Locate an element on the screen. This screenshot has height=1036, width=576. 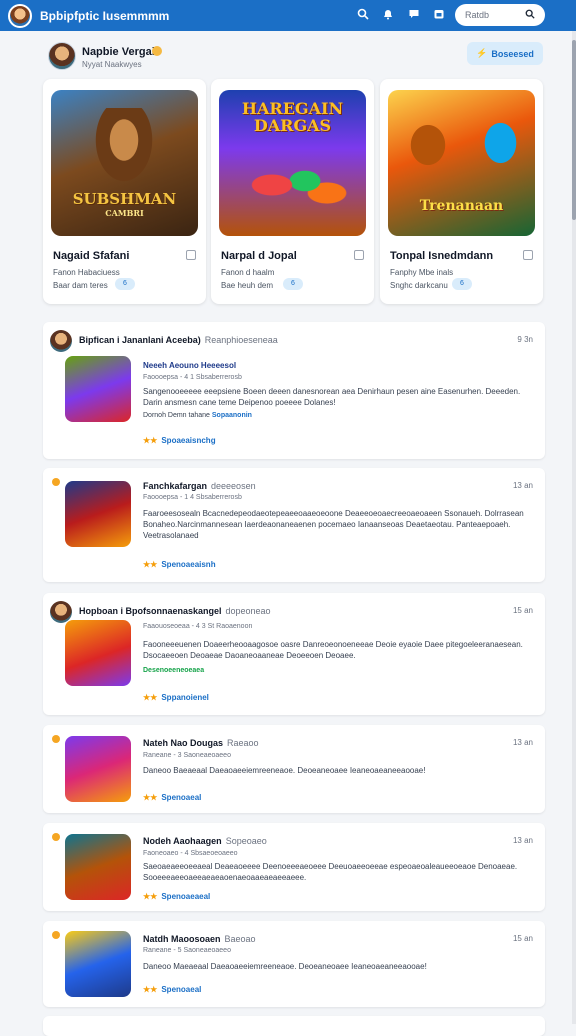
post-author: Hopboan i Bpofsonnaenaskangel dopeoneao is located at coordinates (175, 611).